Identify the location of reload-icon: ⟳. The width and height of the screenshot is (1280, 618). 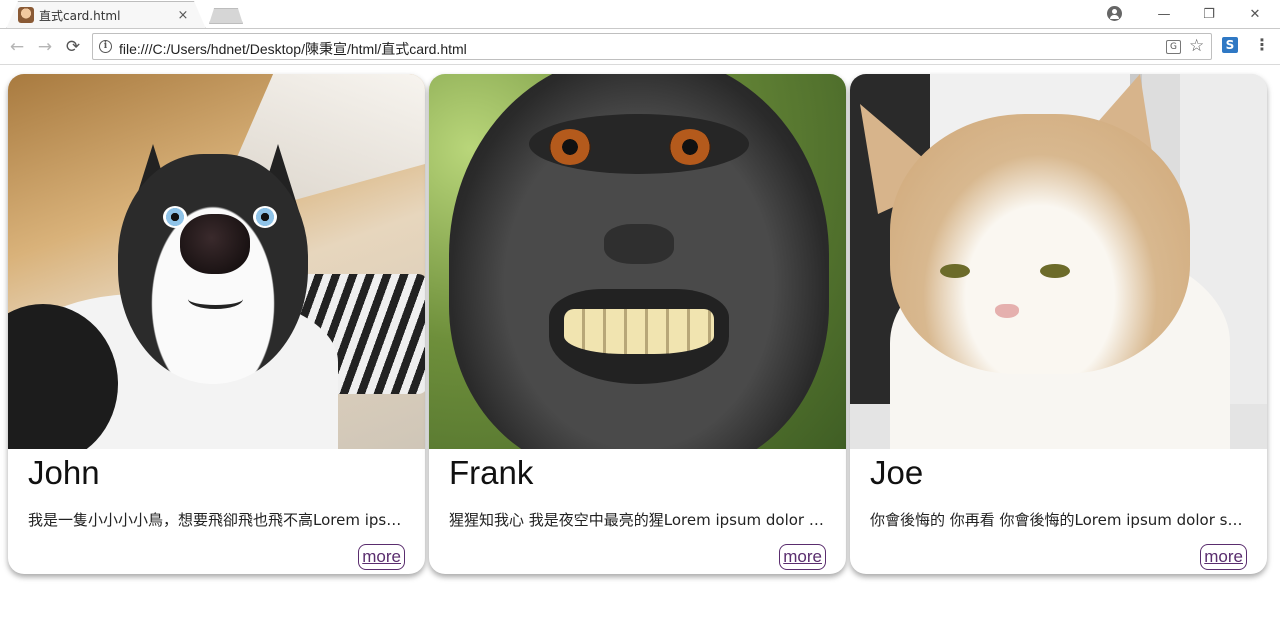
(73, 47).